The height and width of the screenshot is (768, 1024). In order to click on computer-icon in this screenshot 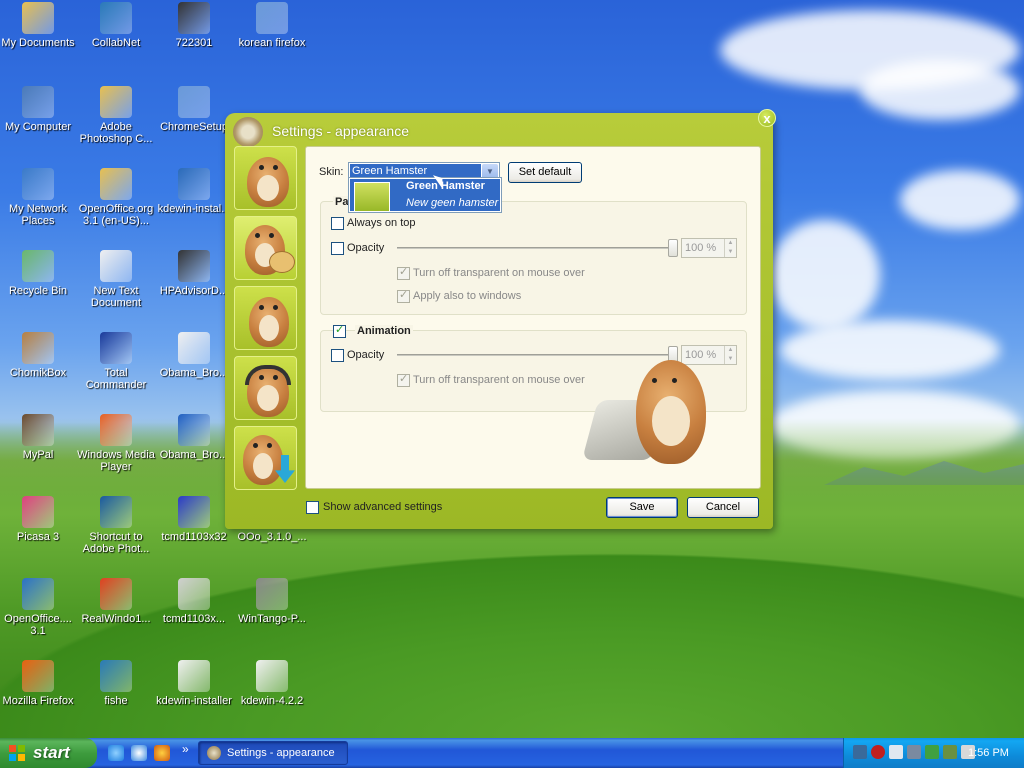, I will do `click(38, 102)`.